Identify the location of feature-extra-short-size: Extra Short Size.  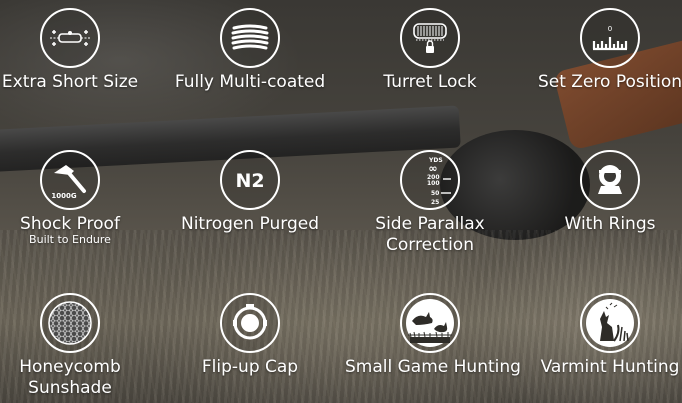
(77, 50).